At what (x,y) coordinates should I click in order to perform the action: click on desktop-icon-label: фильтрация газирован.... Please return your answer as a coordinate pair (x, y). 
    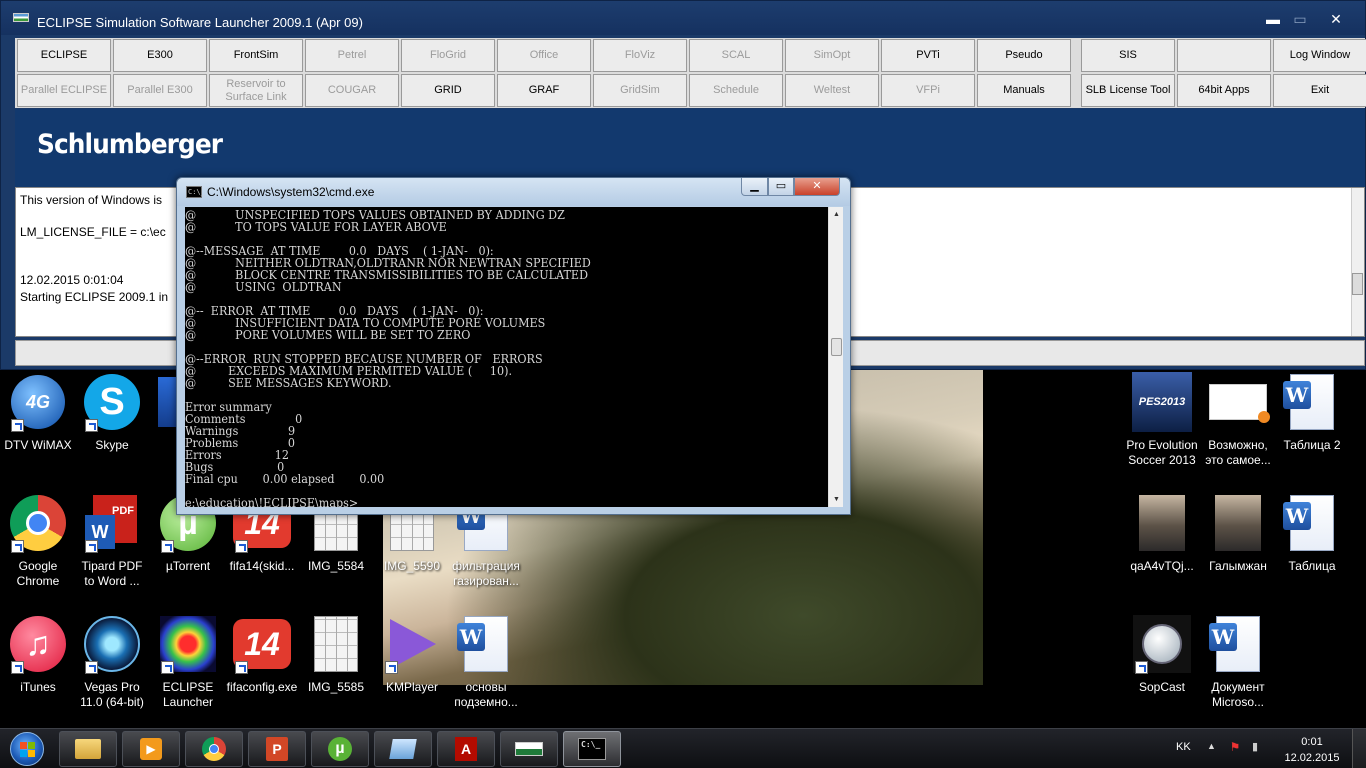
    Looking at the image, I should click on (486, 573).